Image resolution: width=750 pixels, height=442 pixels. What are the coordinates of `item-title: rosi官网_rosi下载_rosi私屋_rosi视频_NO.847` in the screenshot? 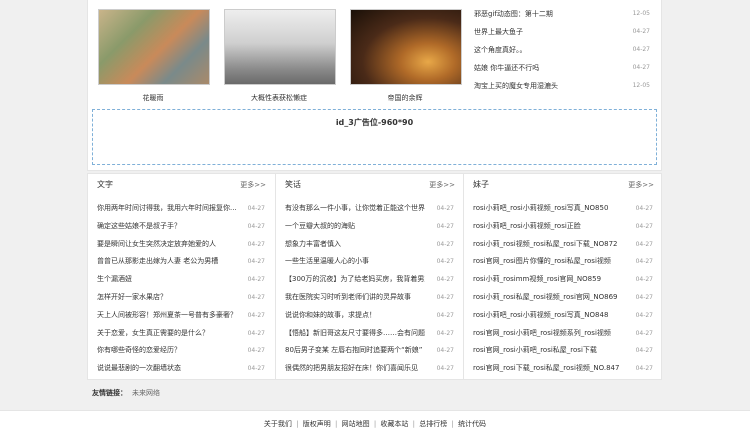 It's located at (549, 369).